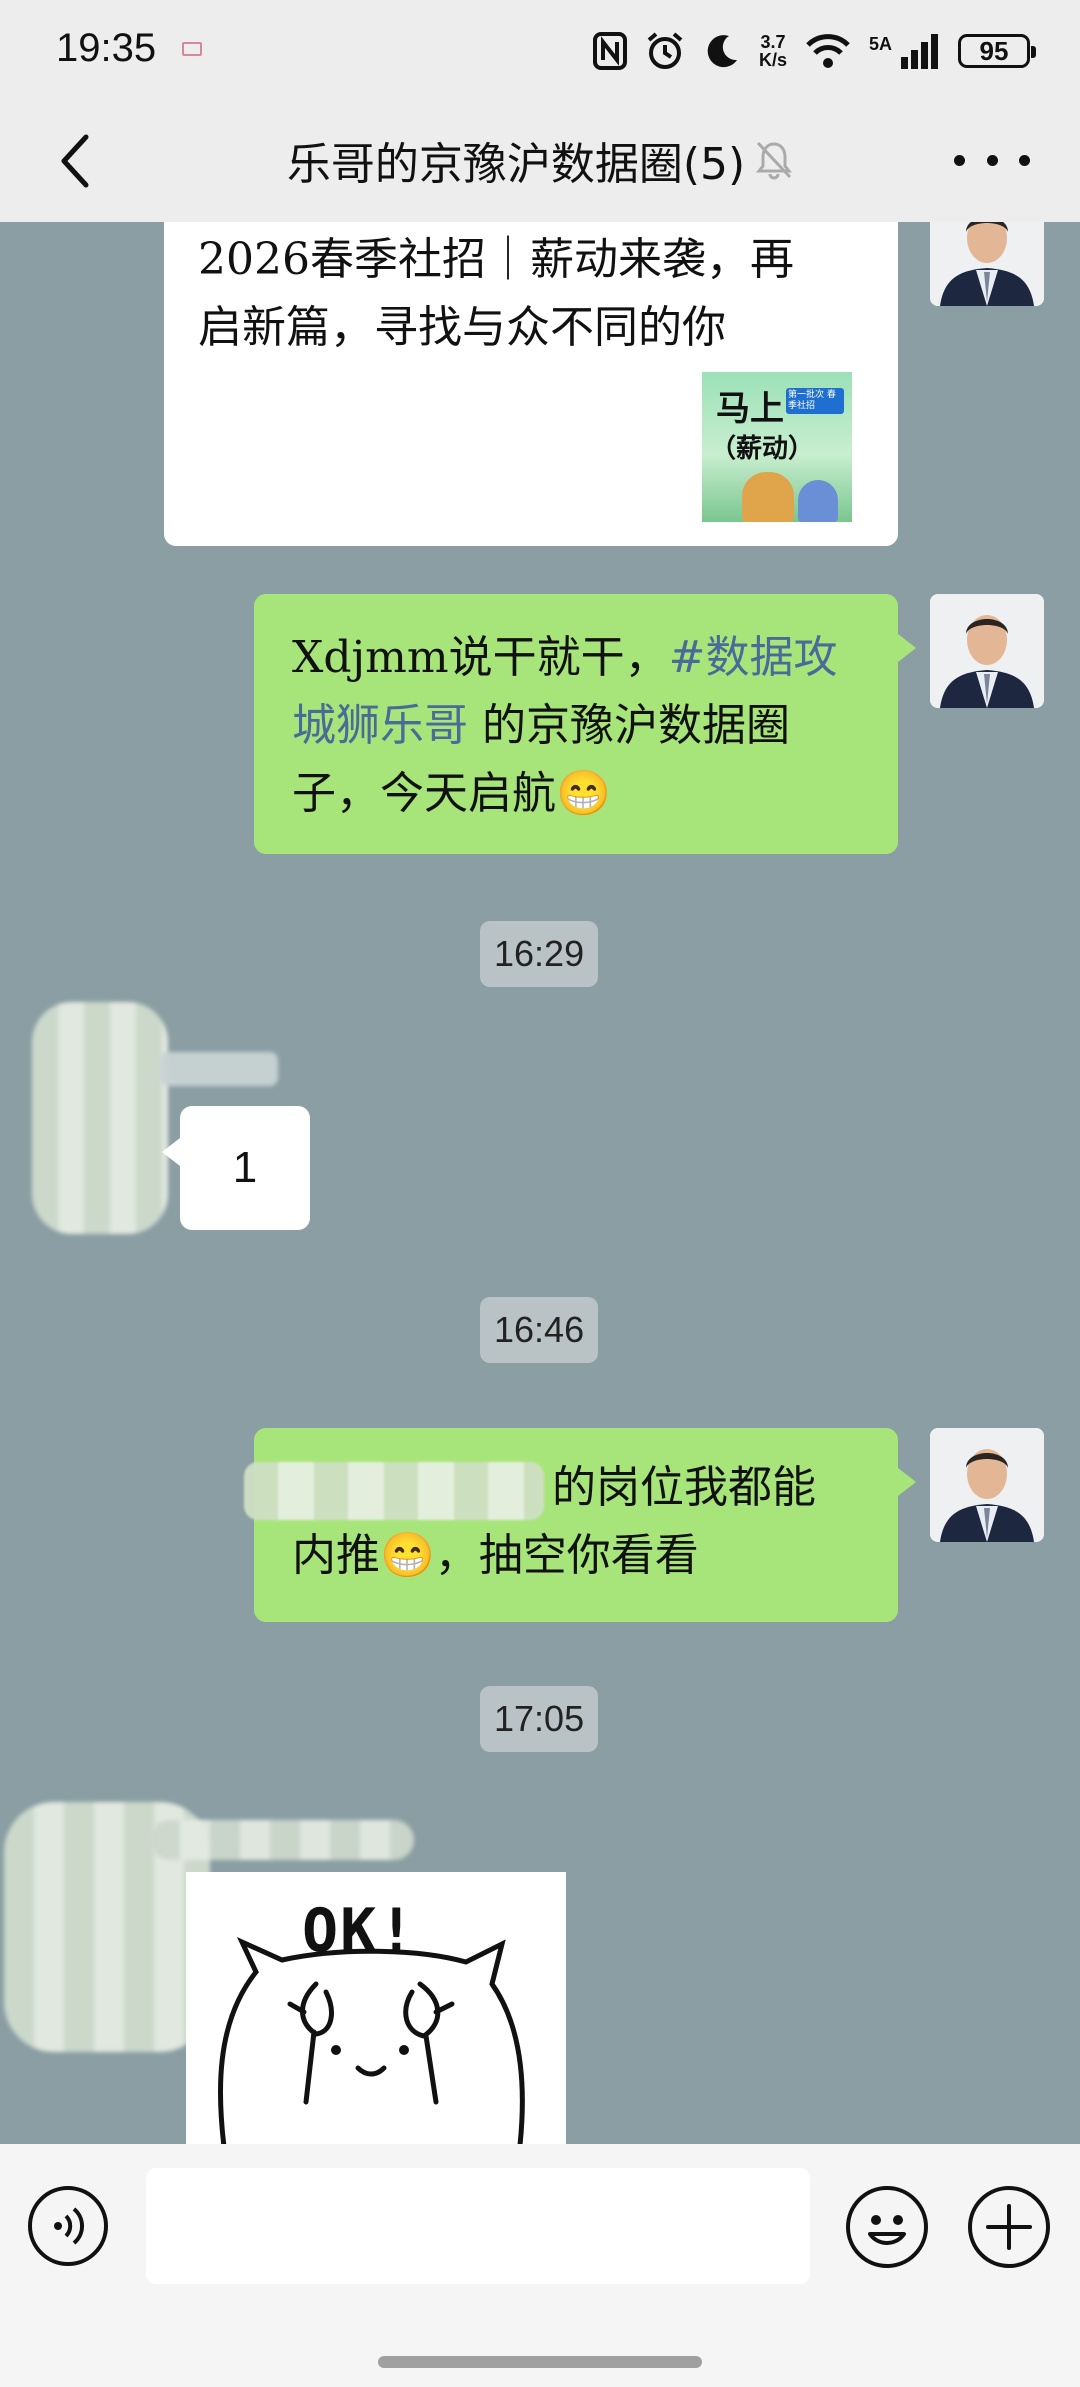 This screenshot has height=2387, width=1080. What do you see at coordinates (495, 1555) in the screenshot?
I see `message-line-2: 内推😁，抽空你看看` at bounding box center [495, 1555].